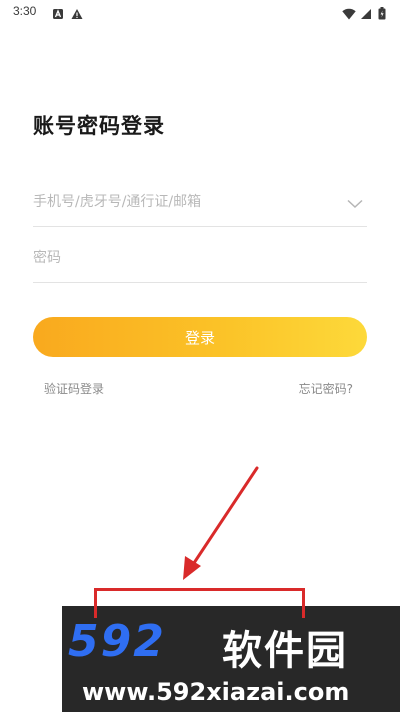  What do you see at coordinates (216, 692) in the screenshot?
I see `watermark-url: www.592xiazai.com` at bounding box center [216, 692].